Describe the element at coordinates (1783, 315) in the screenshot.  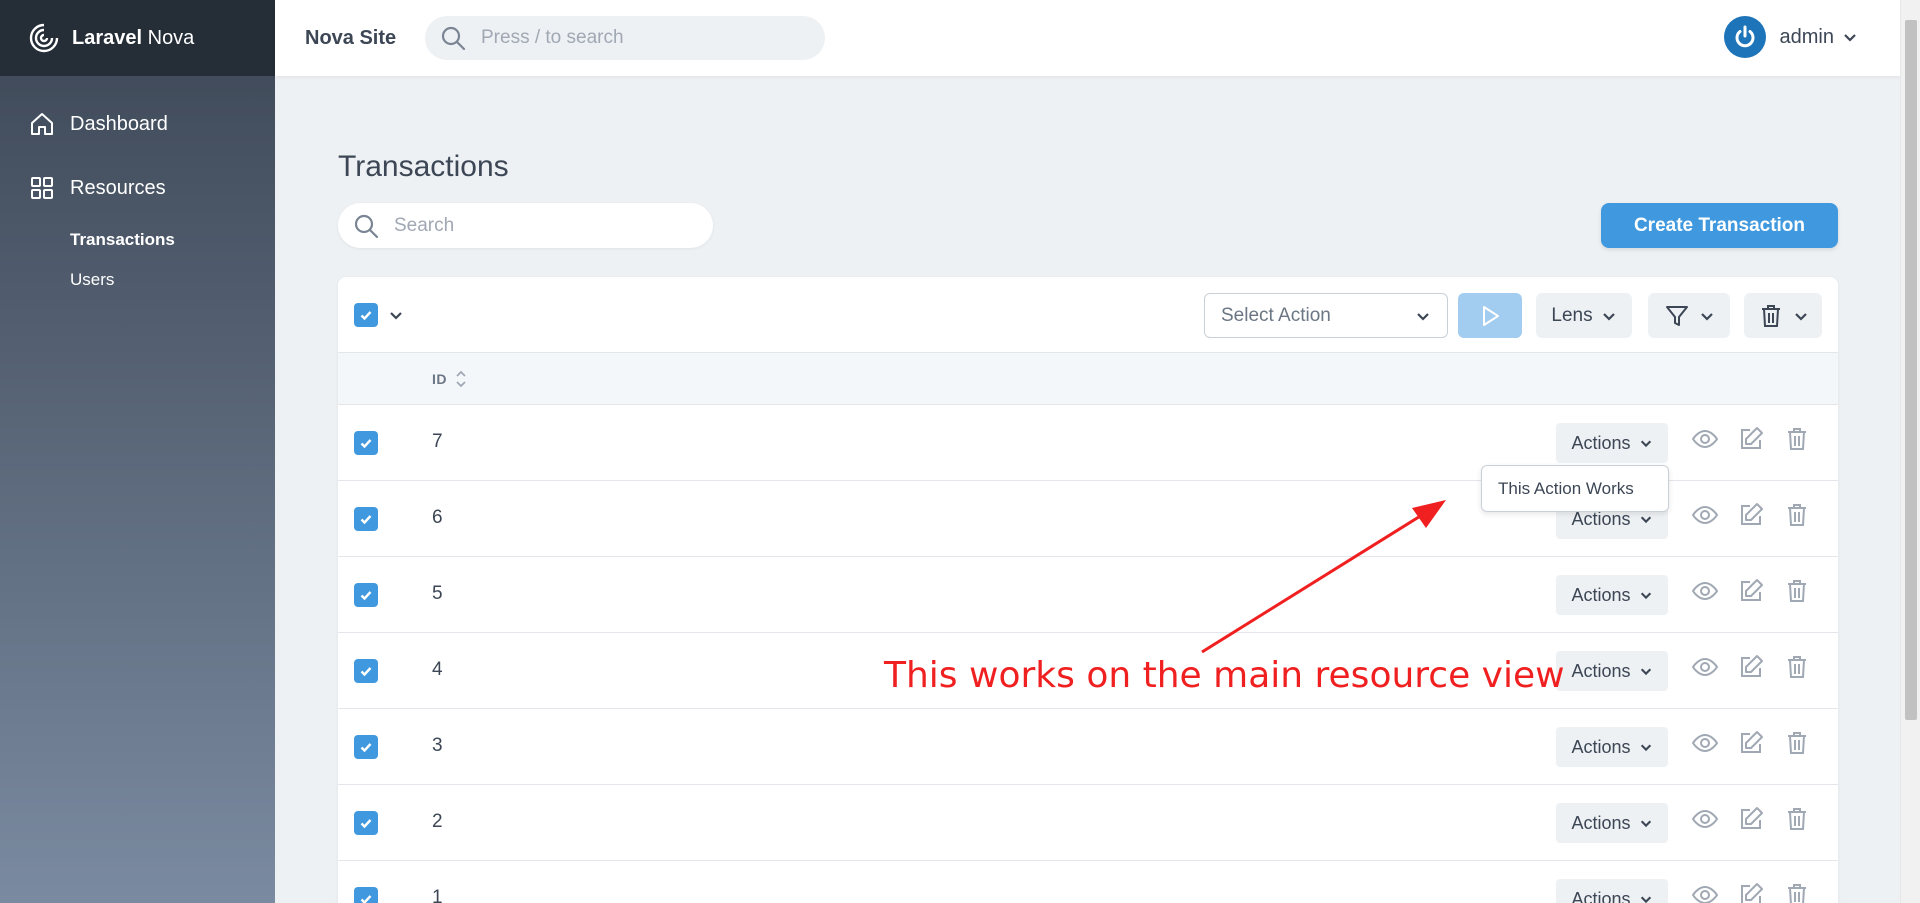
I see `trash-dropdown` at that location.